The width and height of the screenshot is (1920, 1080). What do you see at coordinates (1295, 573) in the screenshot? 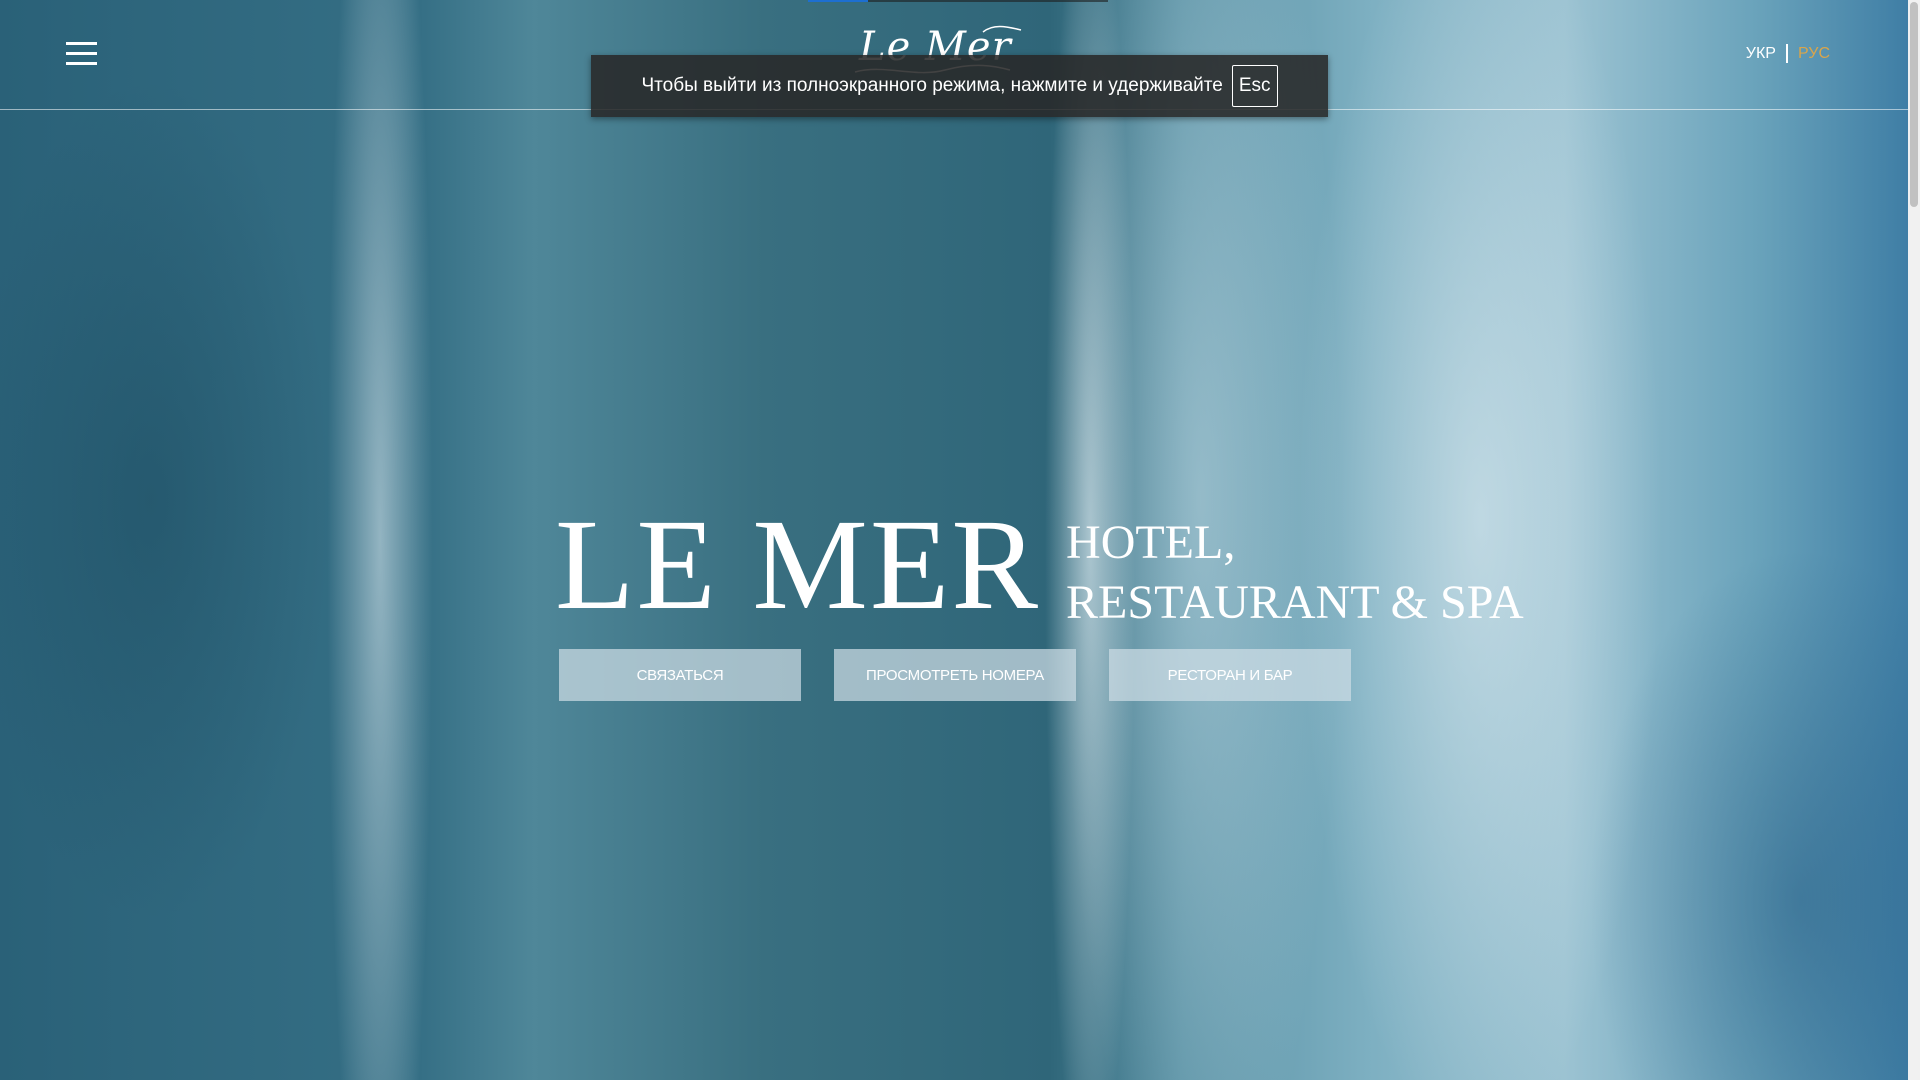
I see `hero-tagline: HOTEL, RESTAURANT & SPA` at bounding box center [1295, 573].